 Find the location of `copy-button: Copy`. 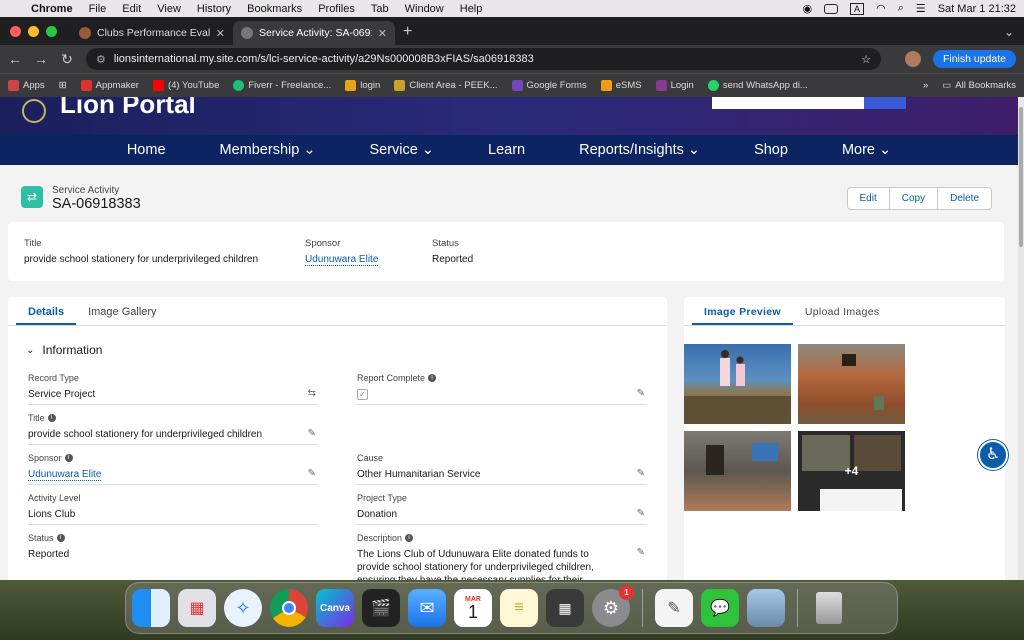

copy-button: Copy is located at coordinates (912, 198).